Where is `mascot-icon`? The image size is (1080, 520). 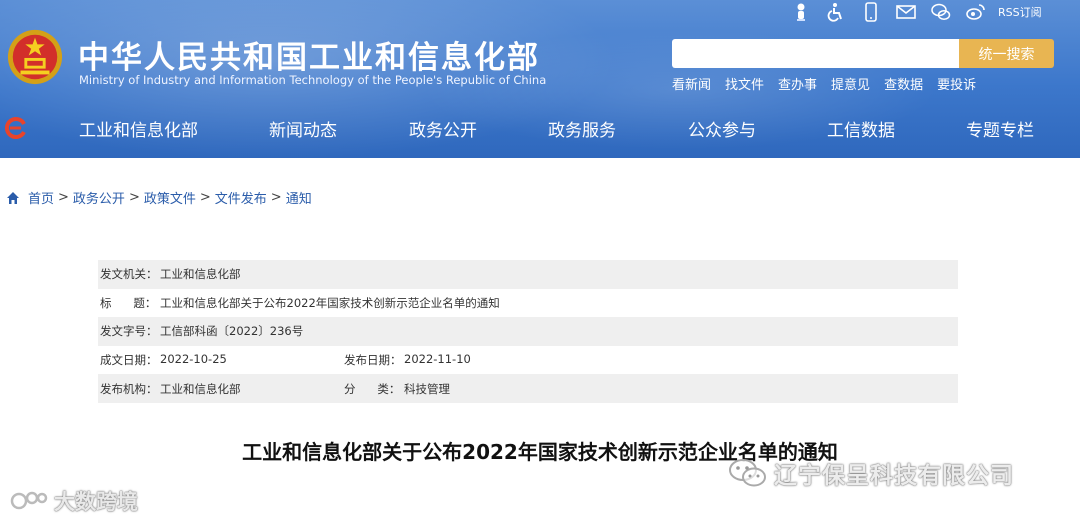
mascot-icon is located at coordinates (801, 12).